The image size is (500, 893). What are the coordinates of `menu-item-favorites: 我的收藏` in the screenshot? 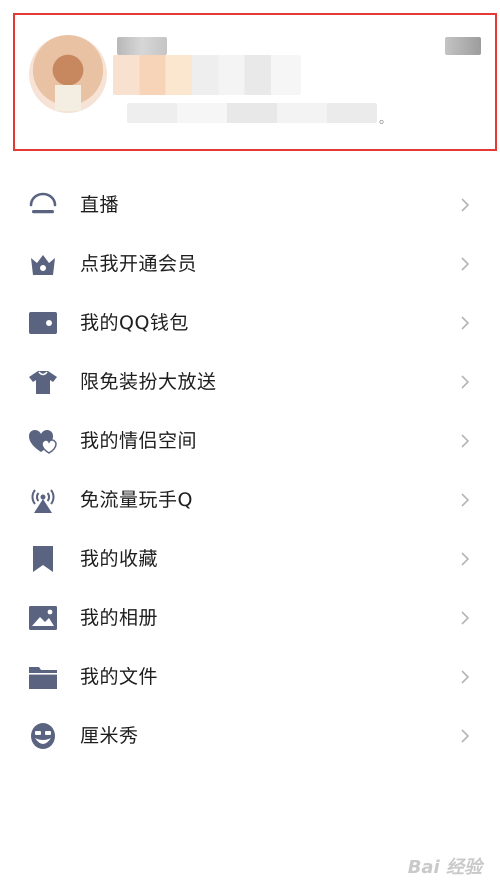 It's located at (250, 559).